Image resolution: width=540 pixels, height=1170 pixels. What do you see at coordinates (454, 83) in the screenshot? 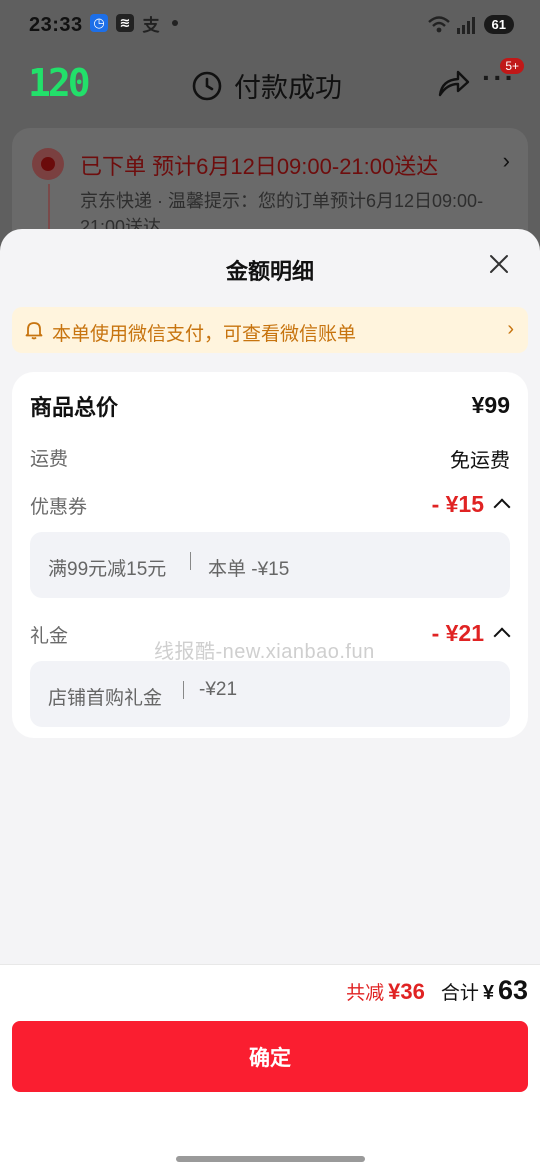
I see `share-icon` at bounding box center [454, 83].